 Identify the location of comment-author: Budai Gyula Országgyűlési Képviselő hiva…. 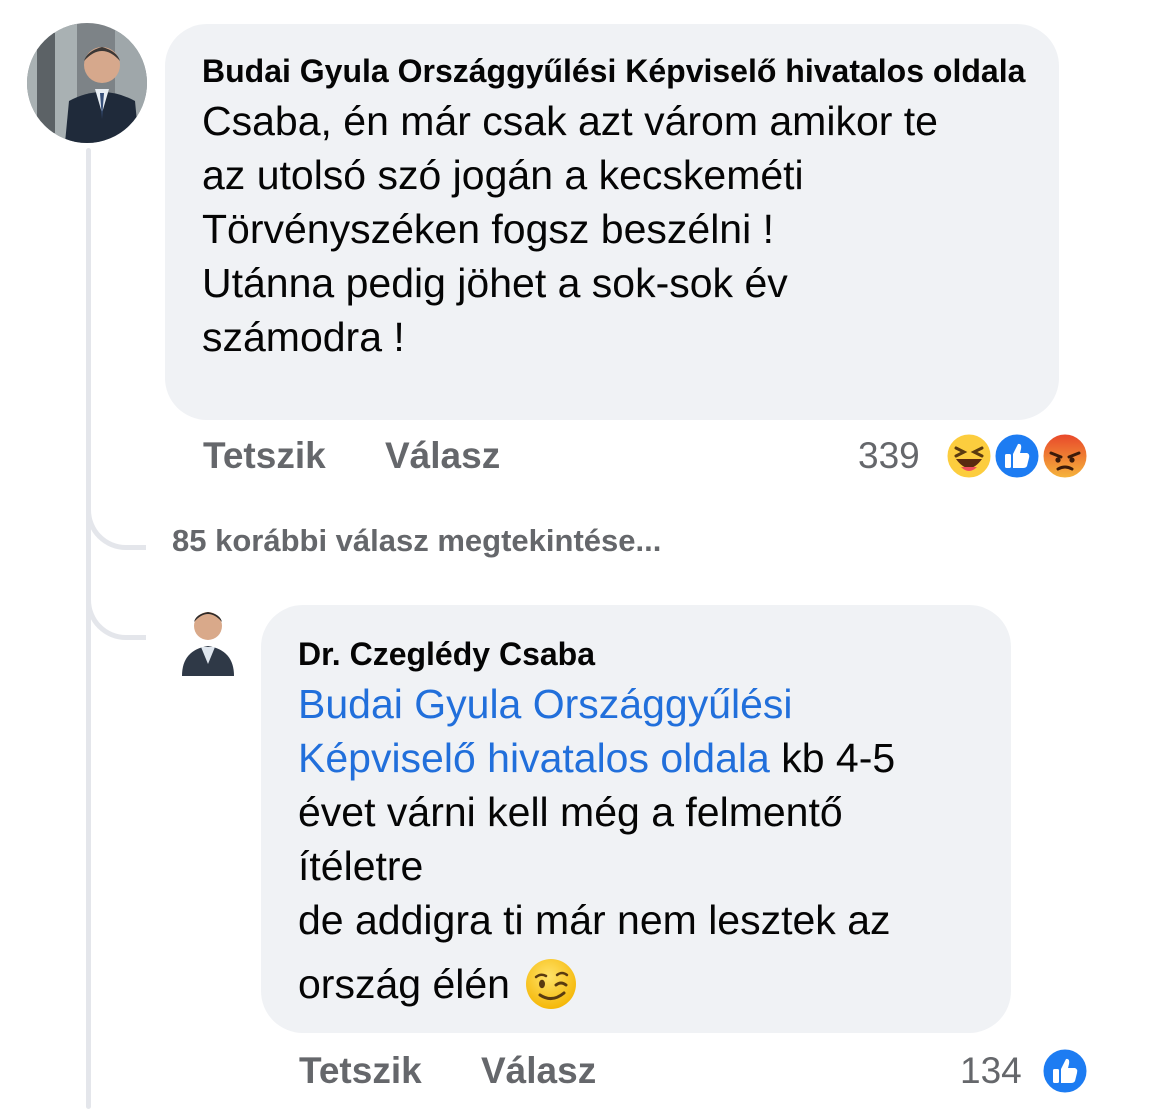
(615, 71).